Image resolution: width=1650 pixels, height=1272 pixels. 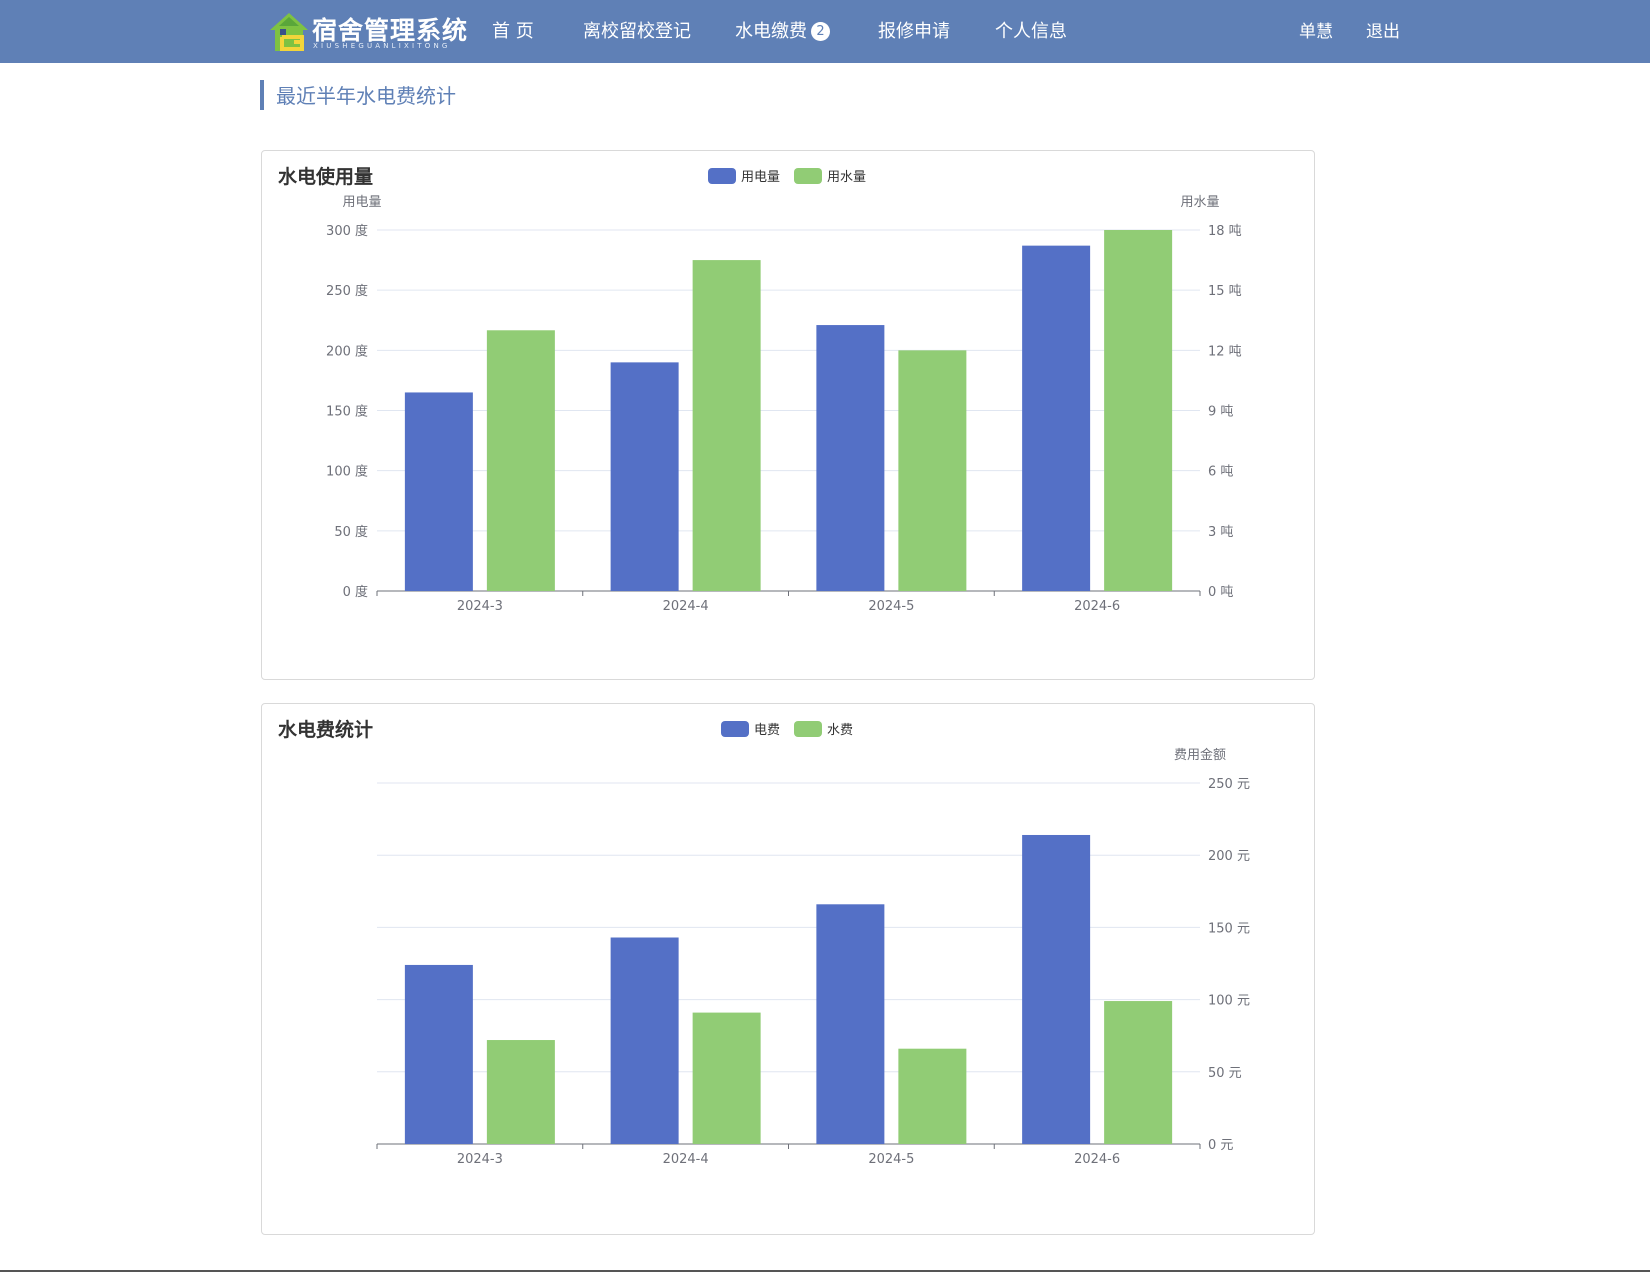 What do you see at coordinates (771, 31) in the screenshot?
I see `nav-utility-payment-label: 水电缴费` at bounding box center [771, 31].